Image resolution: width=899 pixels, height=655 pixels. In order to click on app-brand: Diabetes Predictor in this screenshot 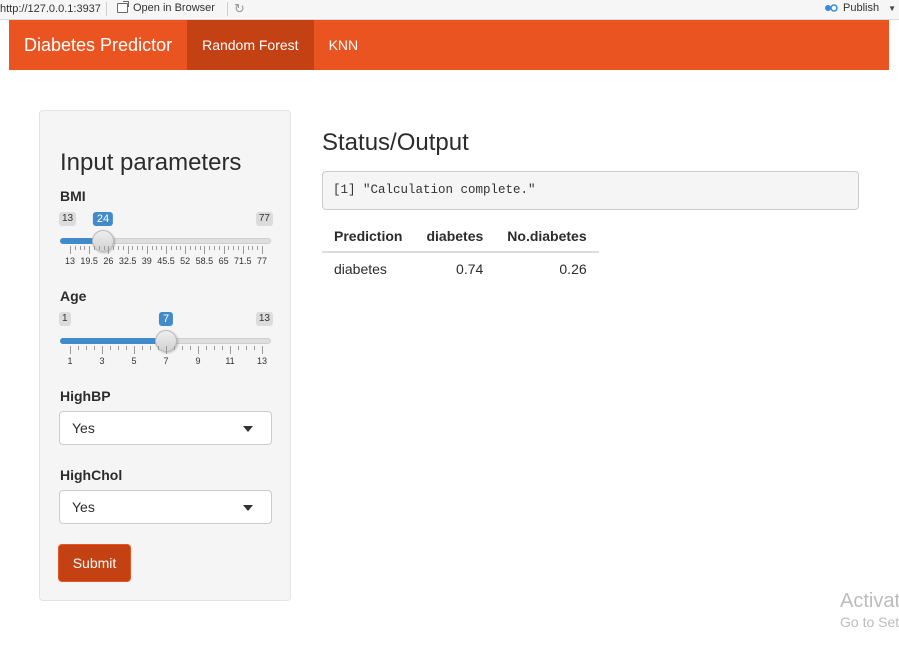, I will do `click(98, 45)`.